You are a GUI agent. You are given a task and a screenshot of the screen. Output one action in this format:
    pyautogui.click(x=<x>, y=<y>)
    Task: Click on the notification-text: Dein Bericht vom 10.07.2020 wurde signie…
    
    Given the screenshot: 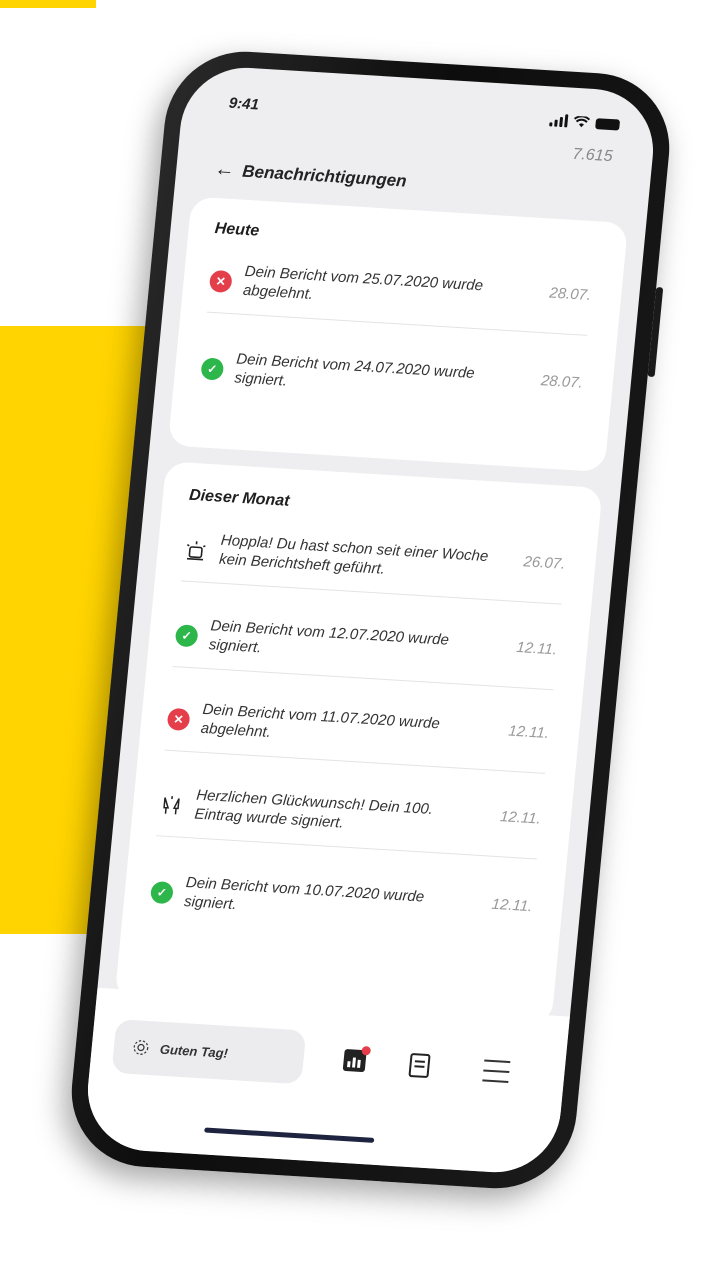 What is the action you would take?
    pyautogui.click(x=304, y=894)
    